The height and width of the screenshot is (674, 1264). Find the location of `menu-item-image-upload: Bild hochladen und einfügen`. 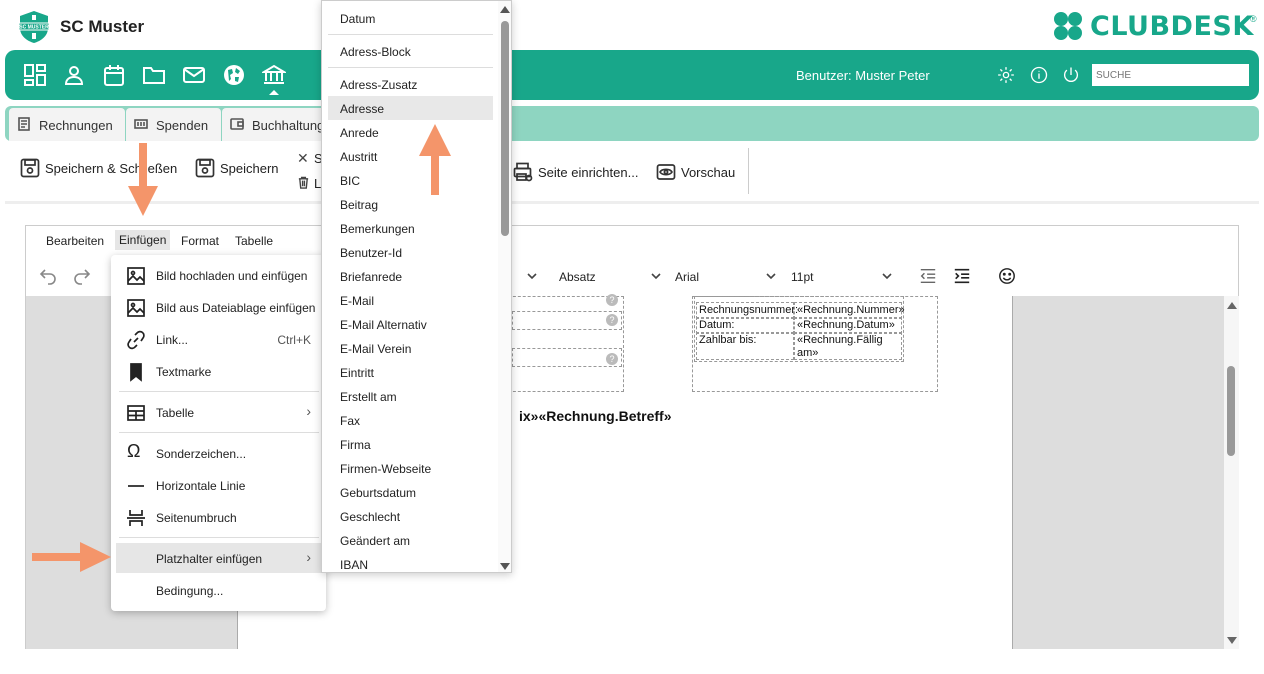

menu-item-image-upload: Bild hochladen und einfügen is located at coordinates (218, 275).